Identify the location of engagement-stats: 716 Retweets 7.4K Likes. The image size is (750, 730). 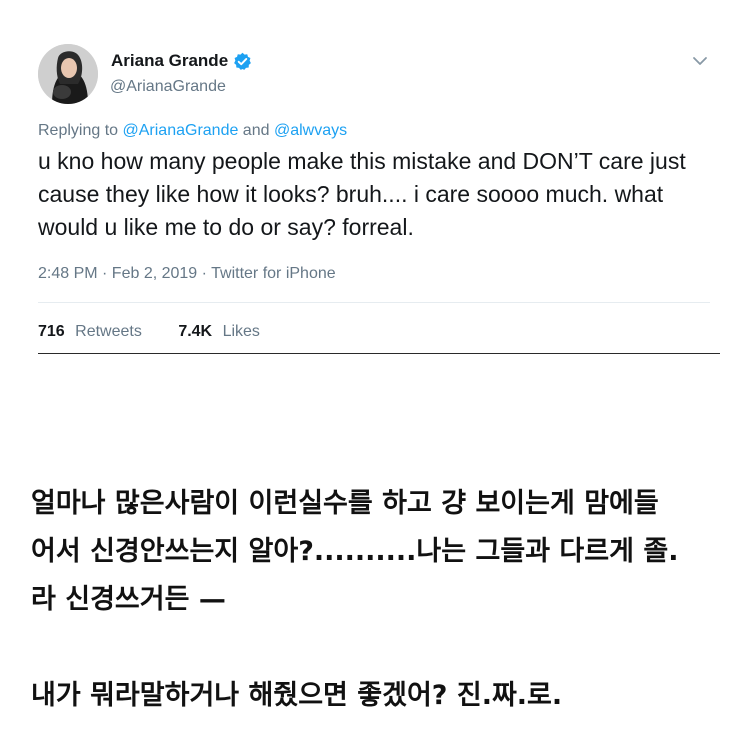
(149, 332).